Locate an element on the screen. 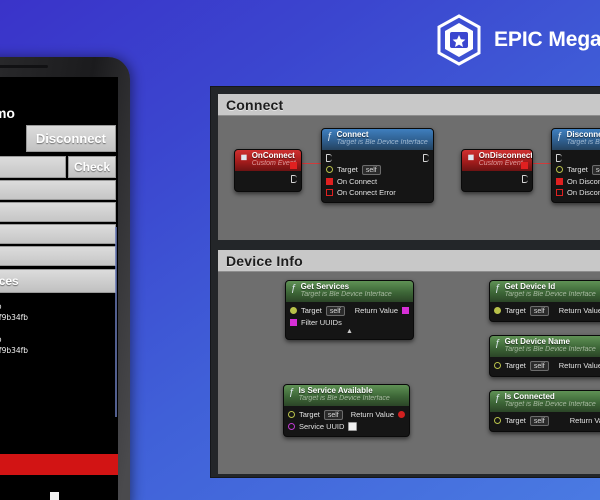 The width and height of the screenshot is (600, 500). node-expand-toggle: ▲ is located at coordinates (349, 331).